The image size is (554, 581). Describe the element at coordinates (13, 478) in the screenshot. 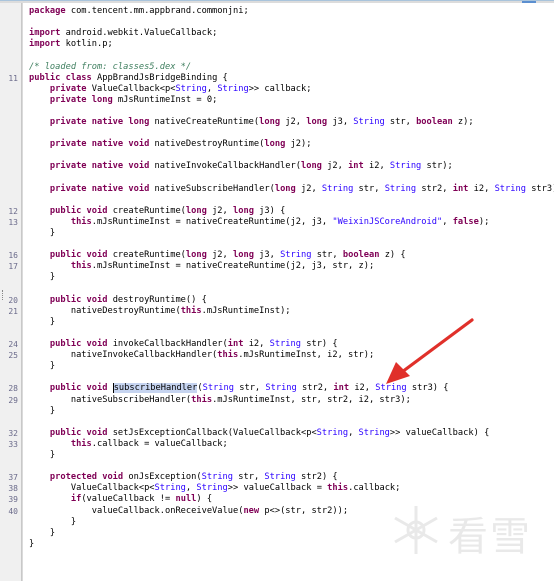

I see `line-number: 37` at that location.